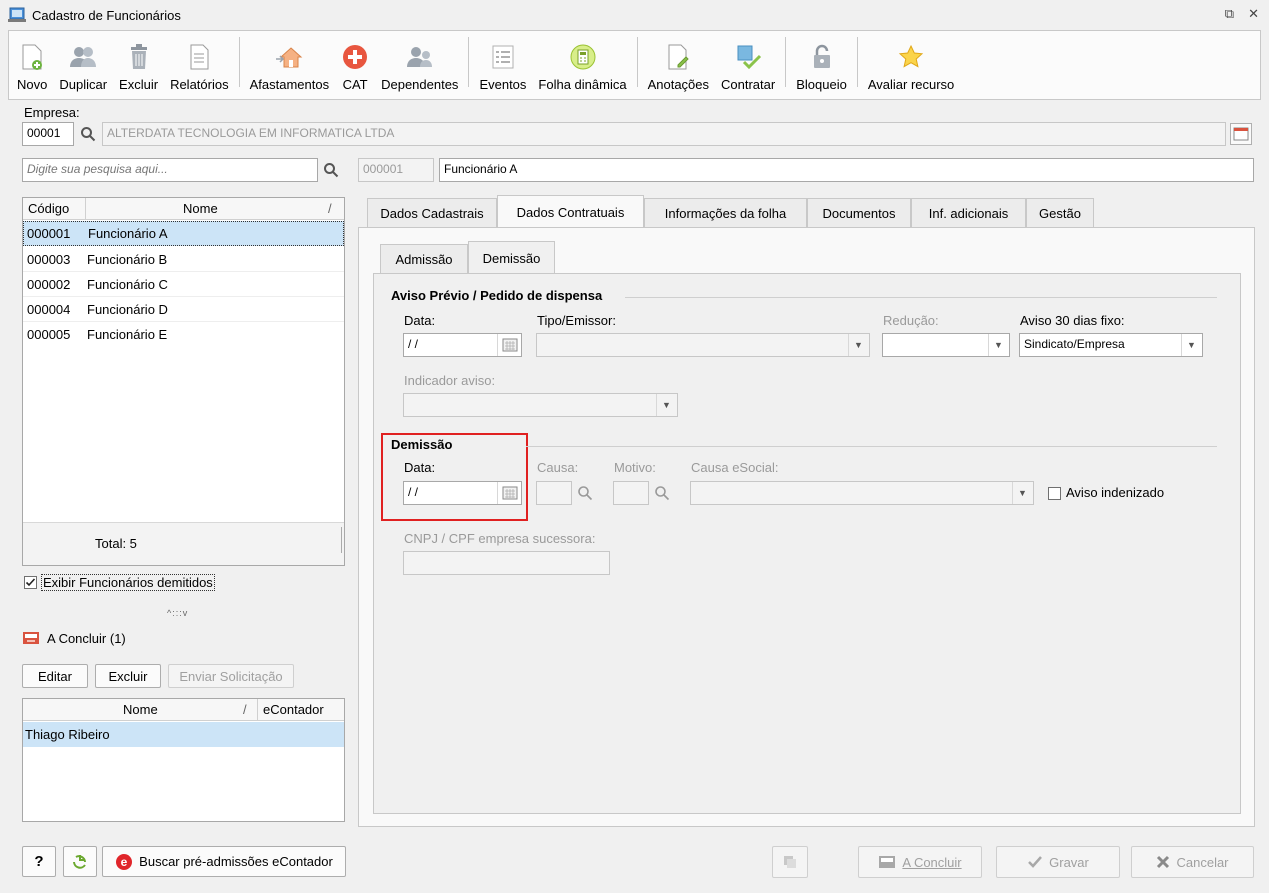 The image size is (1269, 893). I want to click on list-icon, so click(503, 57).